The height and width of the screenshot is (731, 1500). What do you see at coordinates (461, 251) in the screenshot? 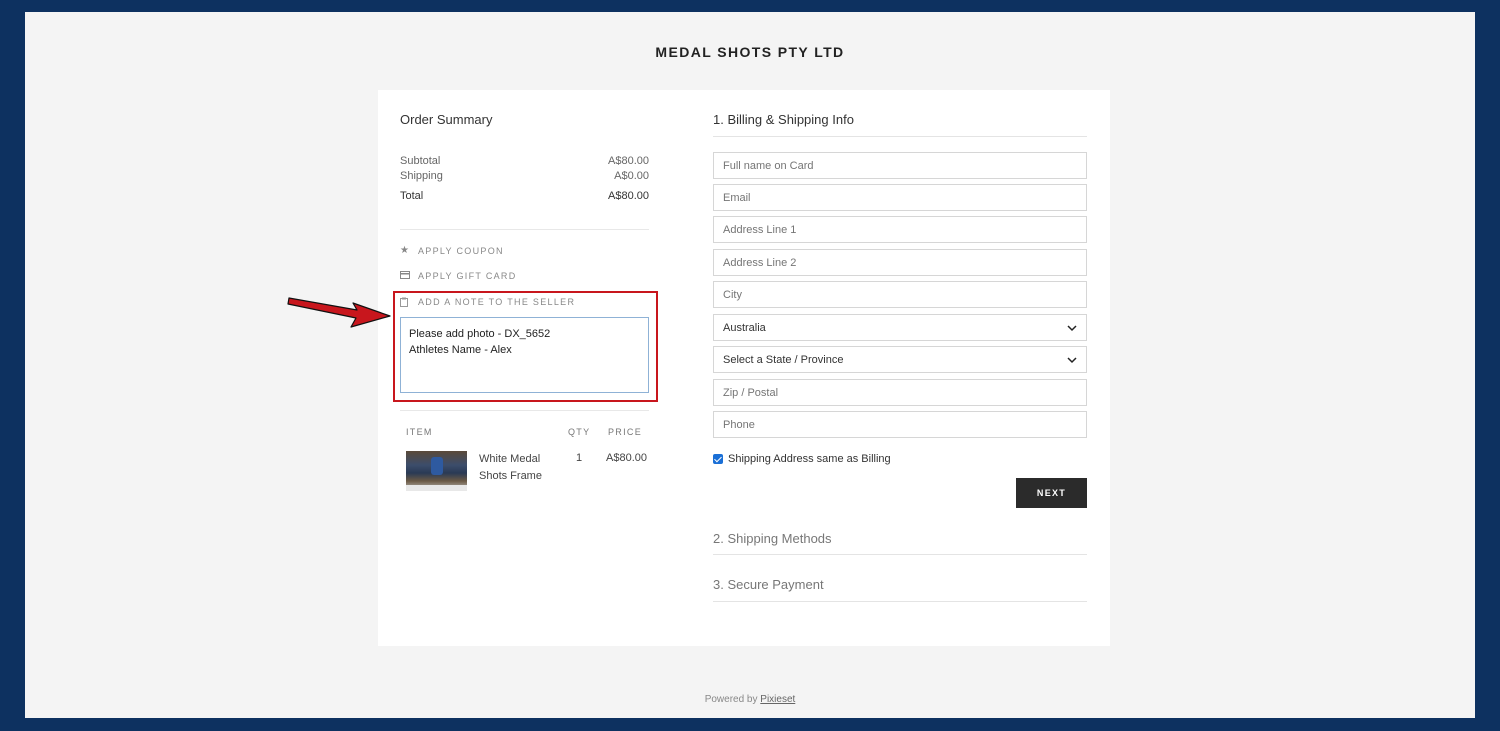
I see `apply-coupon-label: APPLY COUPON` at bounding box center [461, 251].